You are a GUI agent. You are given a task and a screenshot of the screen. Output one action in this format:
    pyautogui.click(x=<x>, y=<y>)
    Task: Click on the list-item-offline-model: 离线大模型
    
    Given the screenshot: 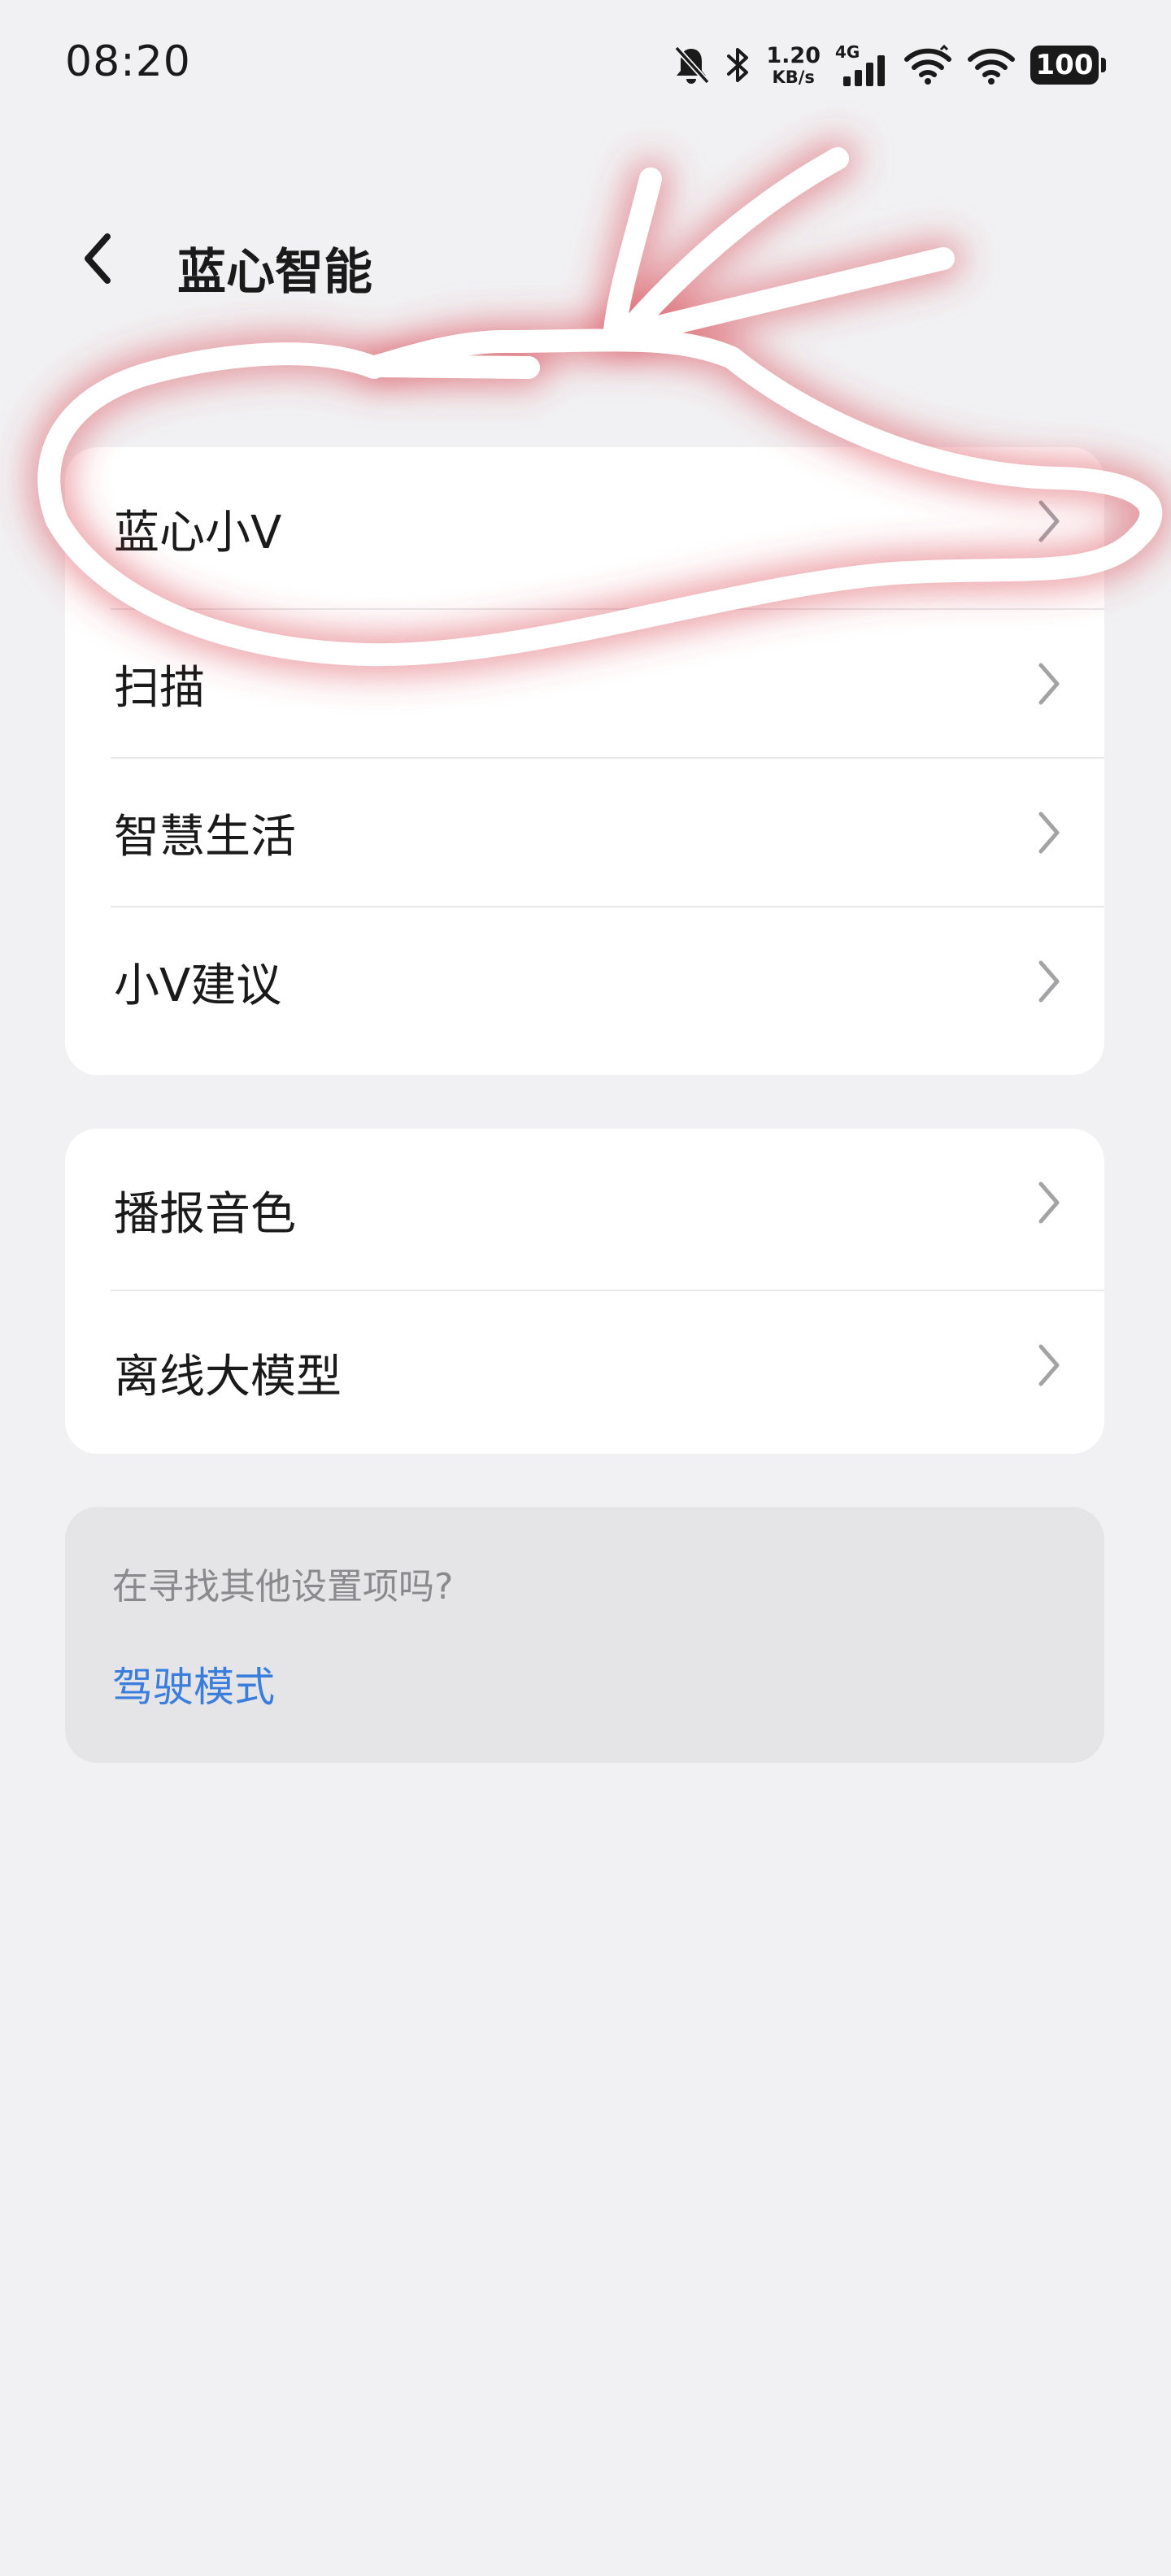 What is the action you would take?
    pyautogui.click(x=584, y=1372)
    